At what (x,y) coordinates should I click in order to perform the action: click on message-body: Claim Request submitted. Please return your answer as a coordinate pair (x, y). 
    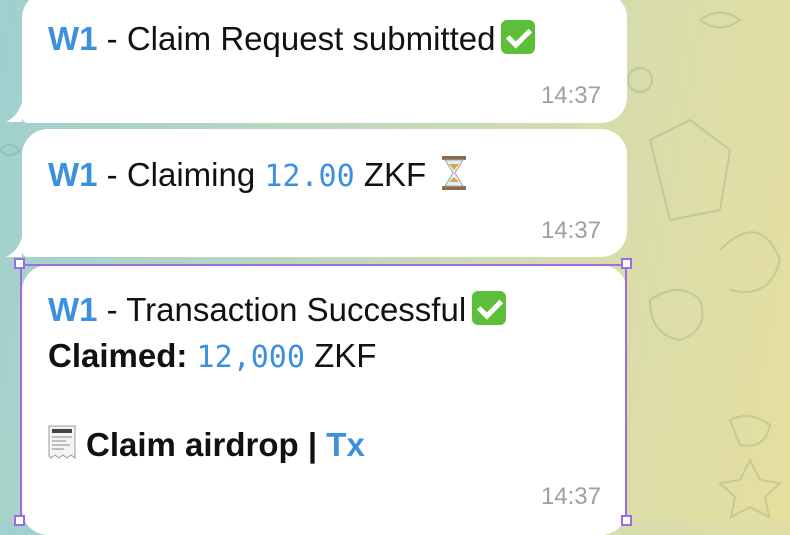
    Looking at the image, I should click on (311, 38).